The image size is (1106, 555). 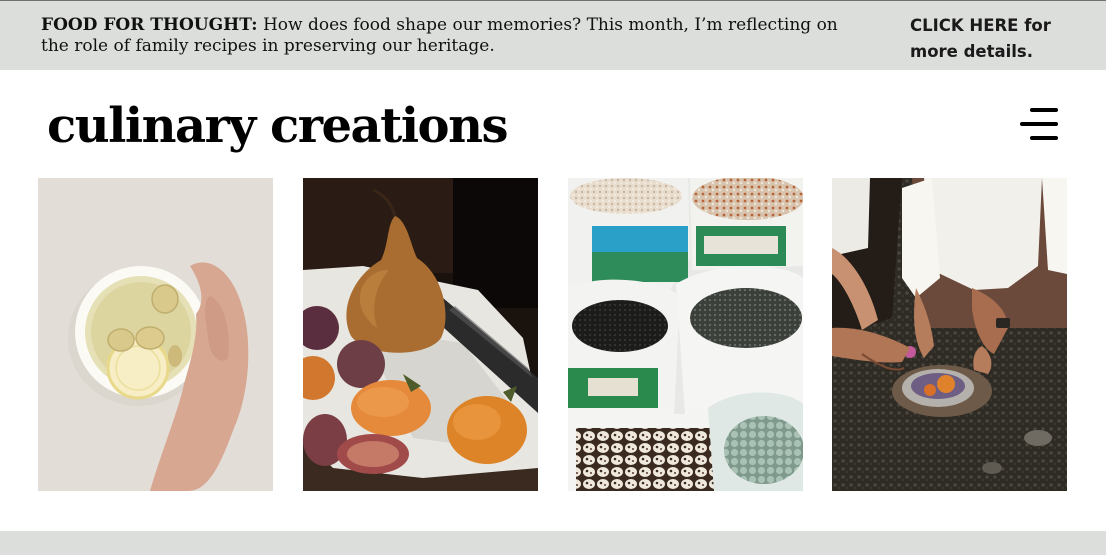 I want to click on details-link: CLICK HERE for more details., so click(x=995, y=39).